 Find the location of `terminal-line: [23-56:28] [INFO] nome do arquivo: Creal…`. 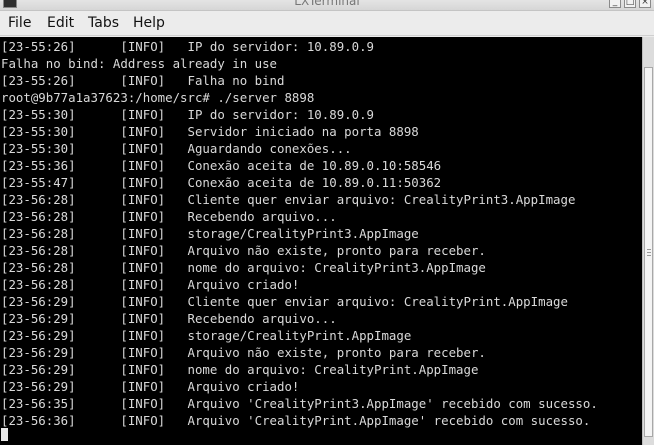

terminal-line: [23-56:28] [INFO] nome do arquivo: Creal… is located at coordinates (243, 267).